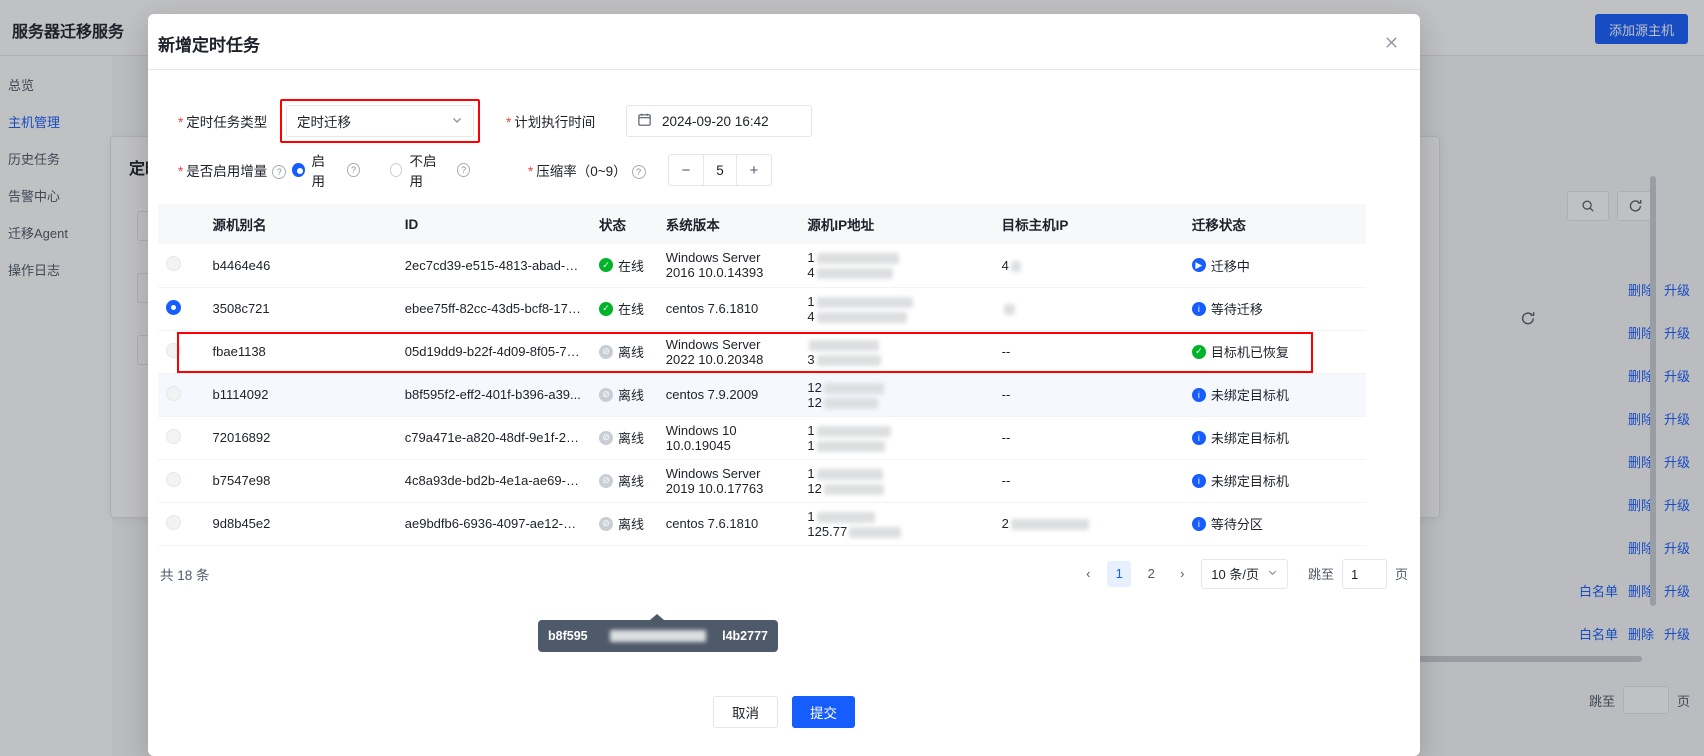  Describe the element at coordinates (896, 352) in the screenshot. I see `cell-source-ip: 3` at that location.